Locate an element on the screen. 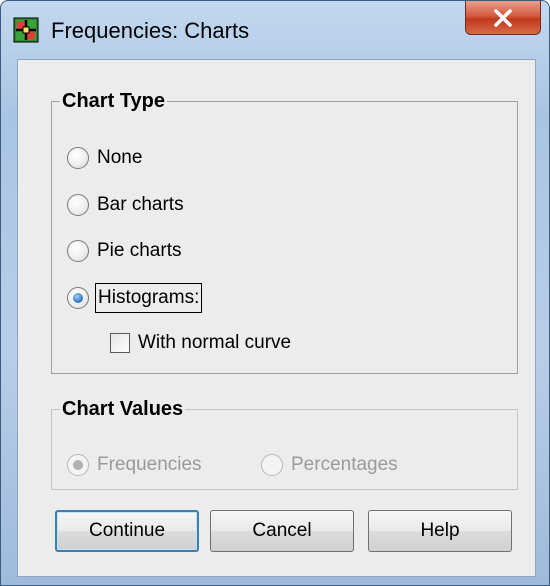 This screenshot has width=550, height=586. radio-percentages-label: Percentages is located at coordinates (344, 465).